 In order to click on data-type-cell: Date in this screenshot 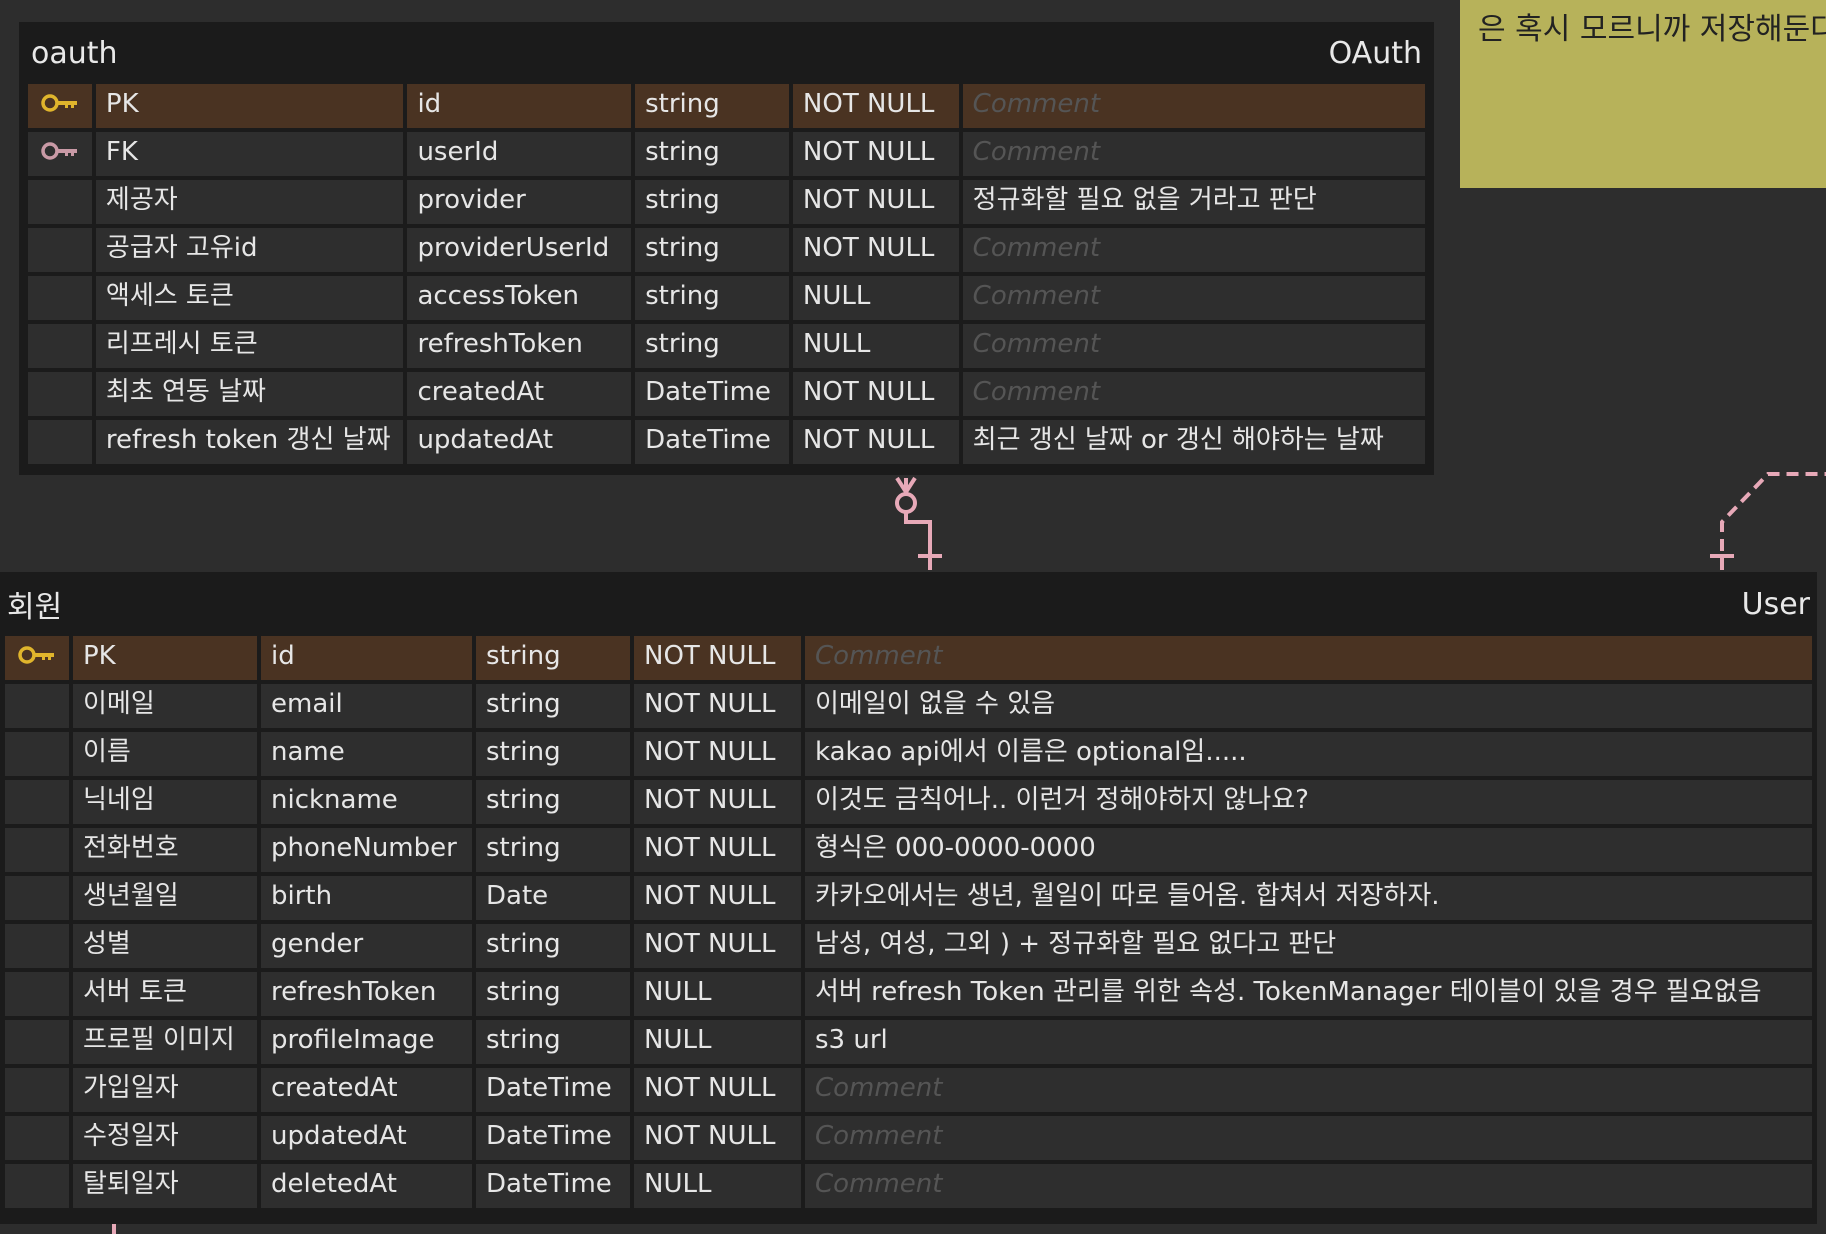, I will do `click(553, 898)`.